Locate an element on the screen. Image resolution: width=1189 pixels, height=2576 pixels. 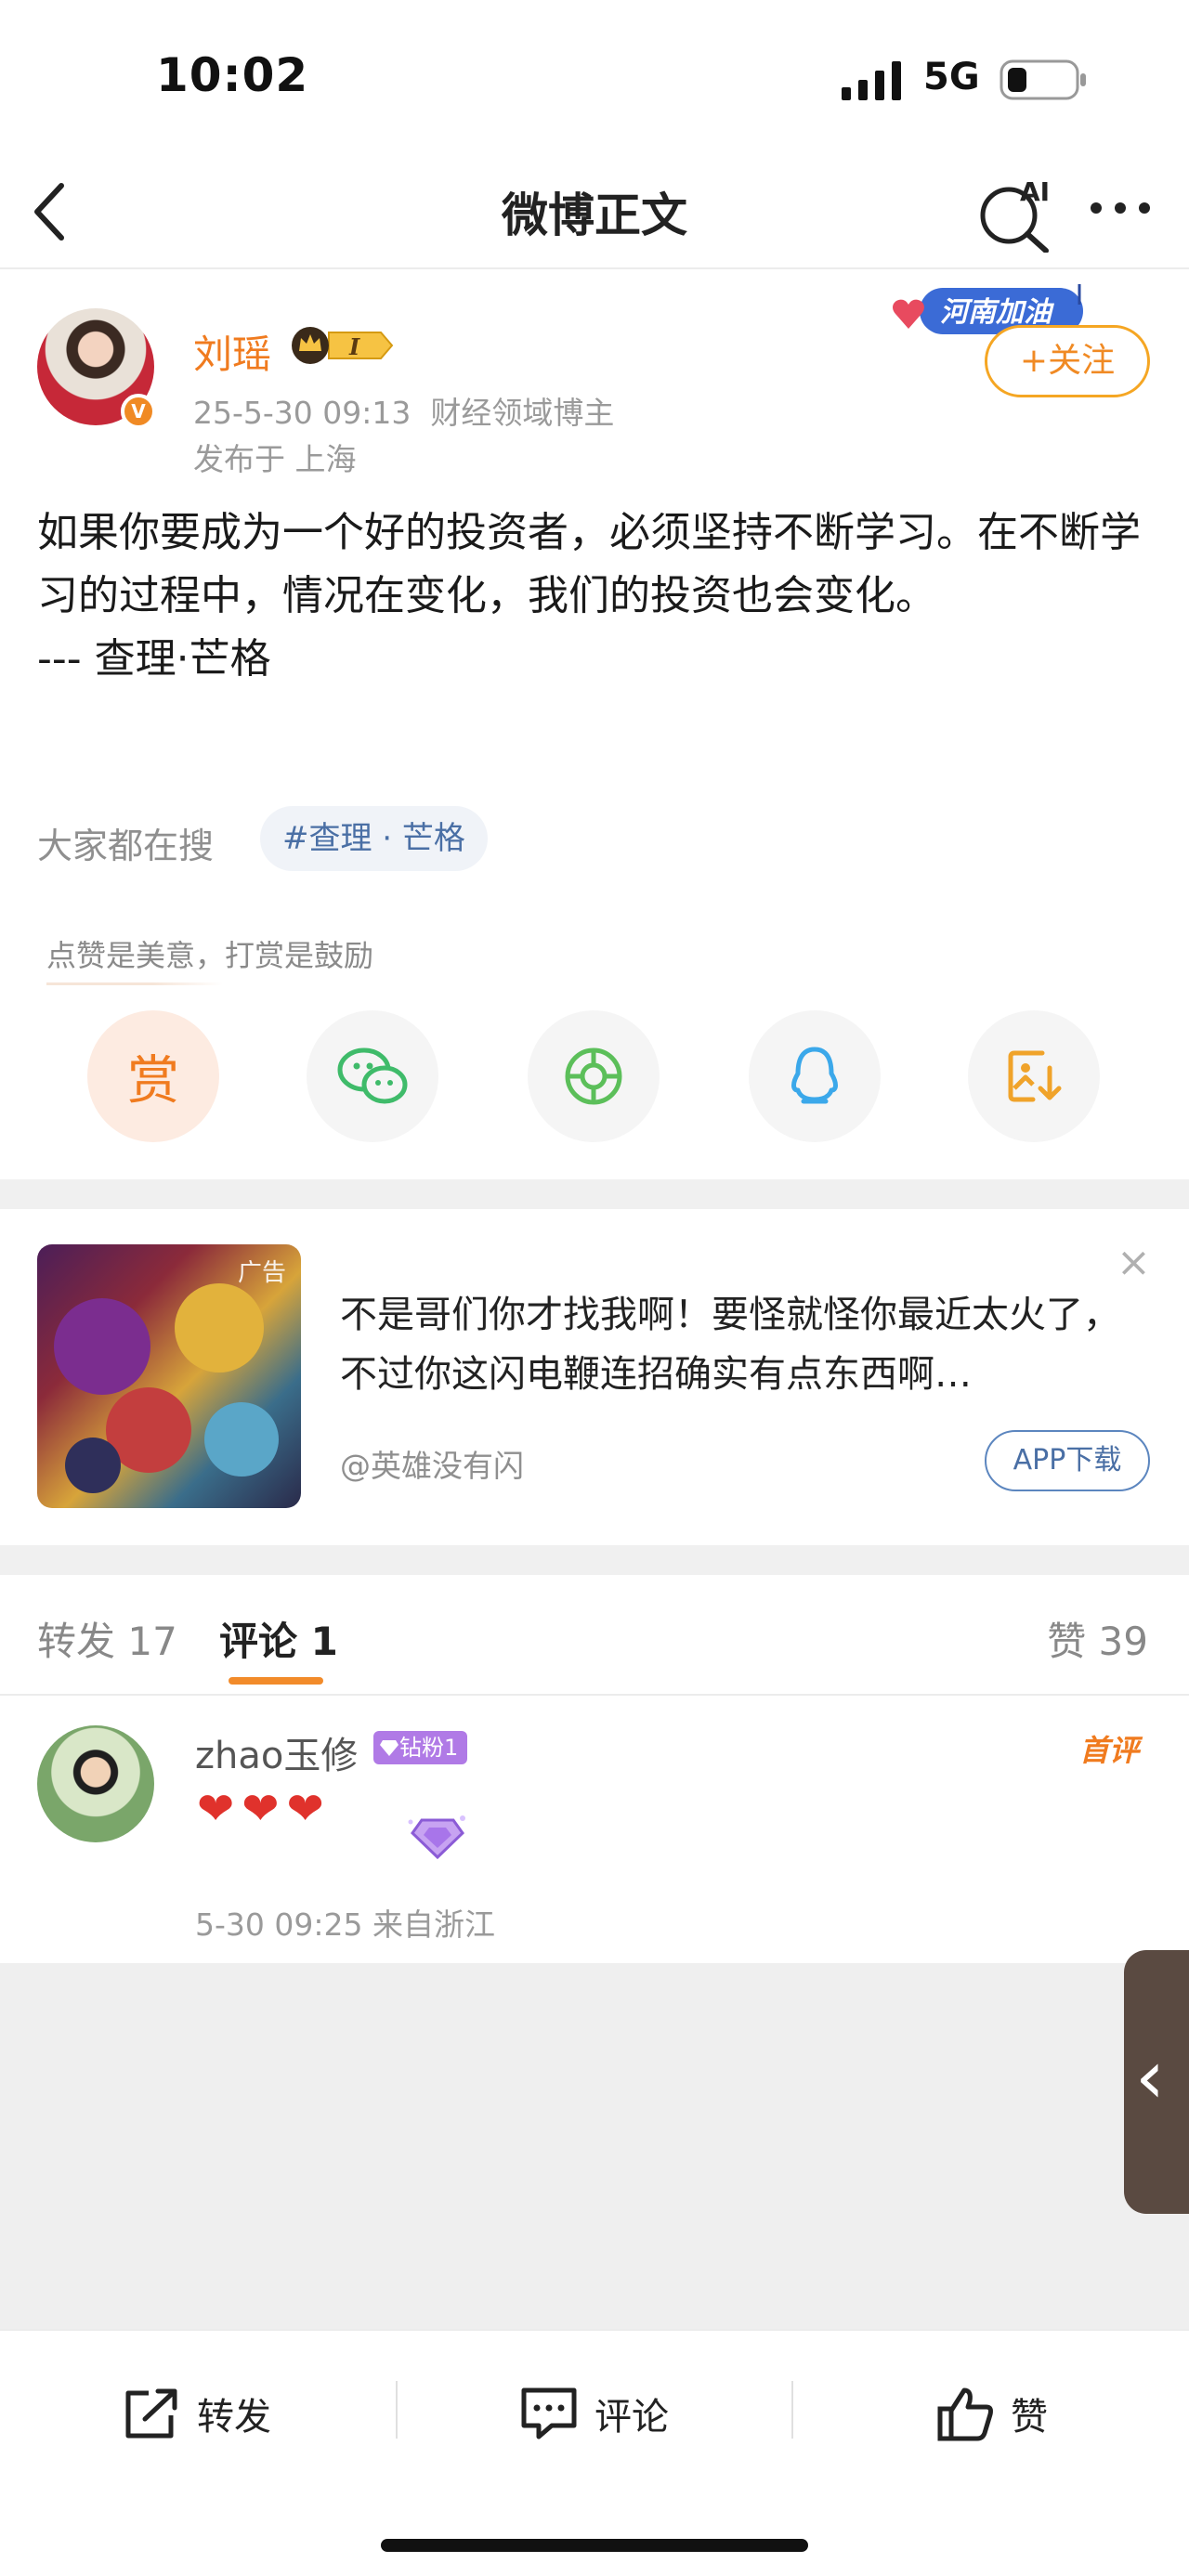
save-image-button is located at coordinates (1034, 1076).